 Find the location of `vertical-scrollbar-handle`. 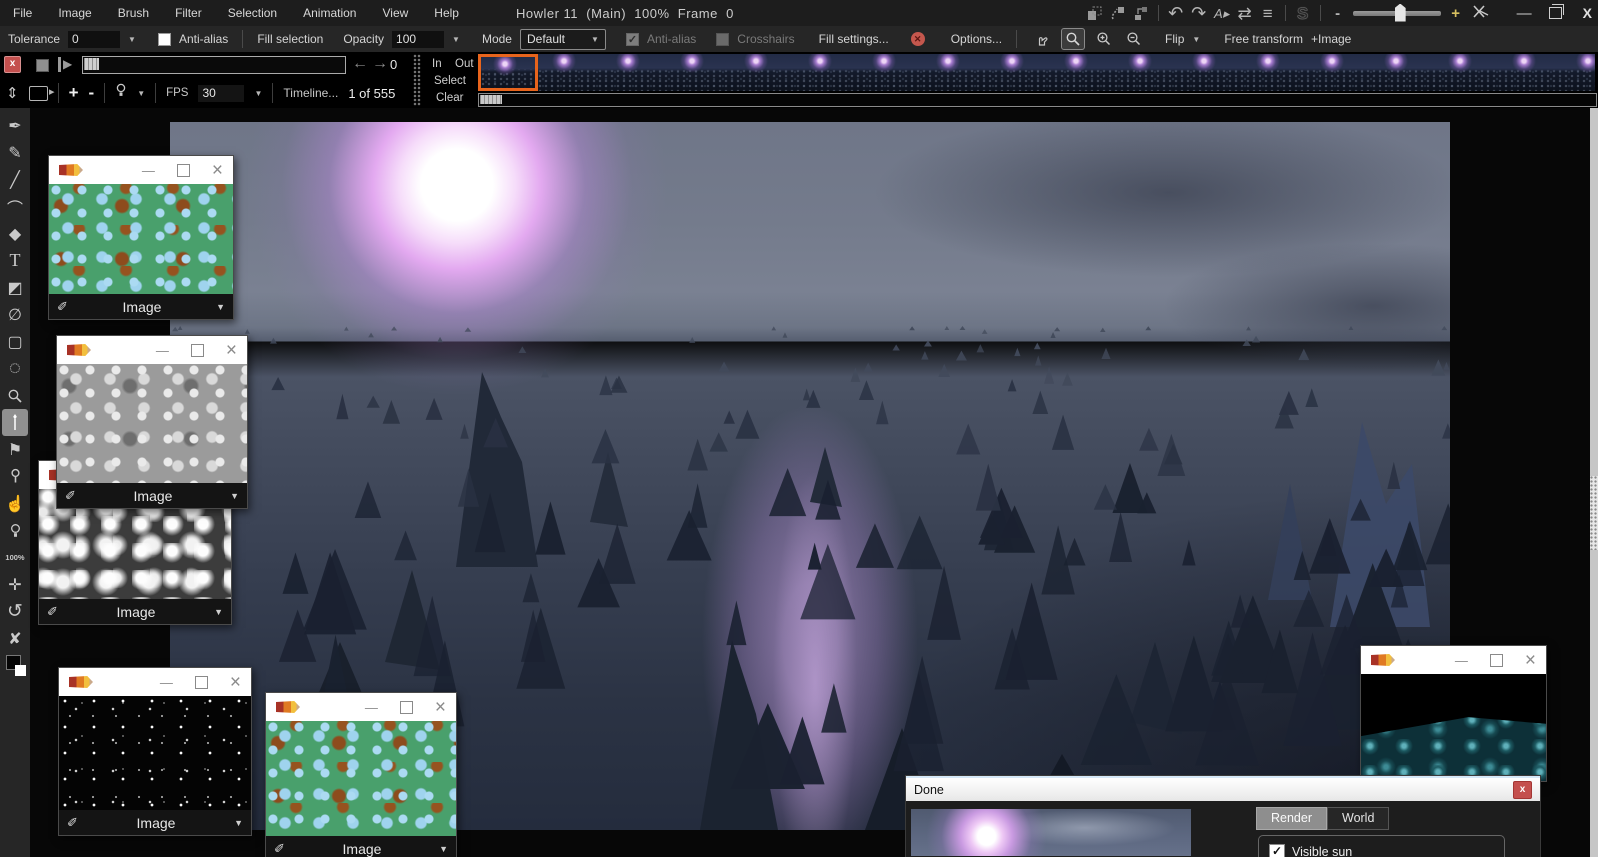

vertical-scrollbar-handle is located at coordinates (1594, 513).